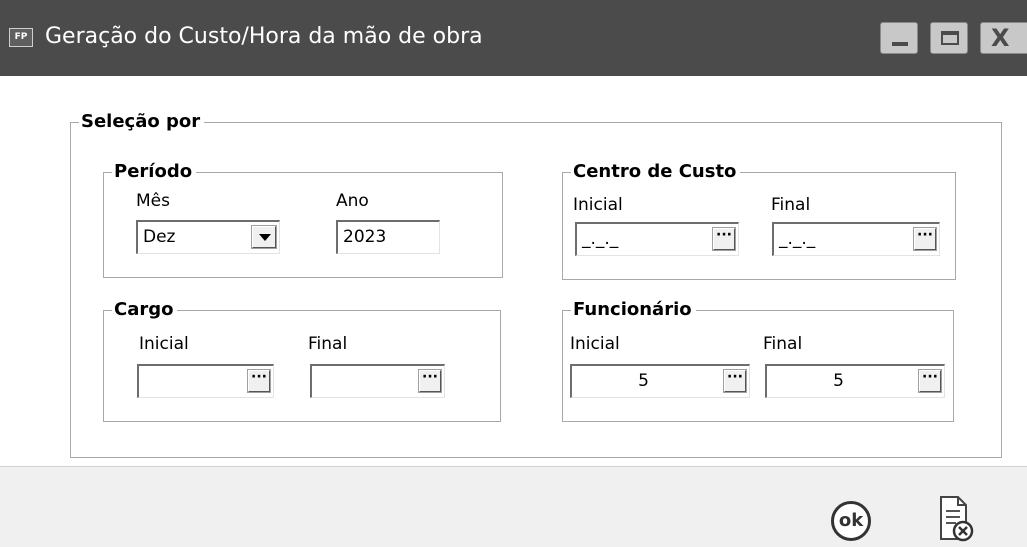  Describe the element at coordinates (377, 381) in the screenshot. I see `cargo-final-input: ···` at that location.